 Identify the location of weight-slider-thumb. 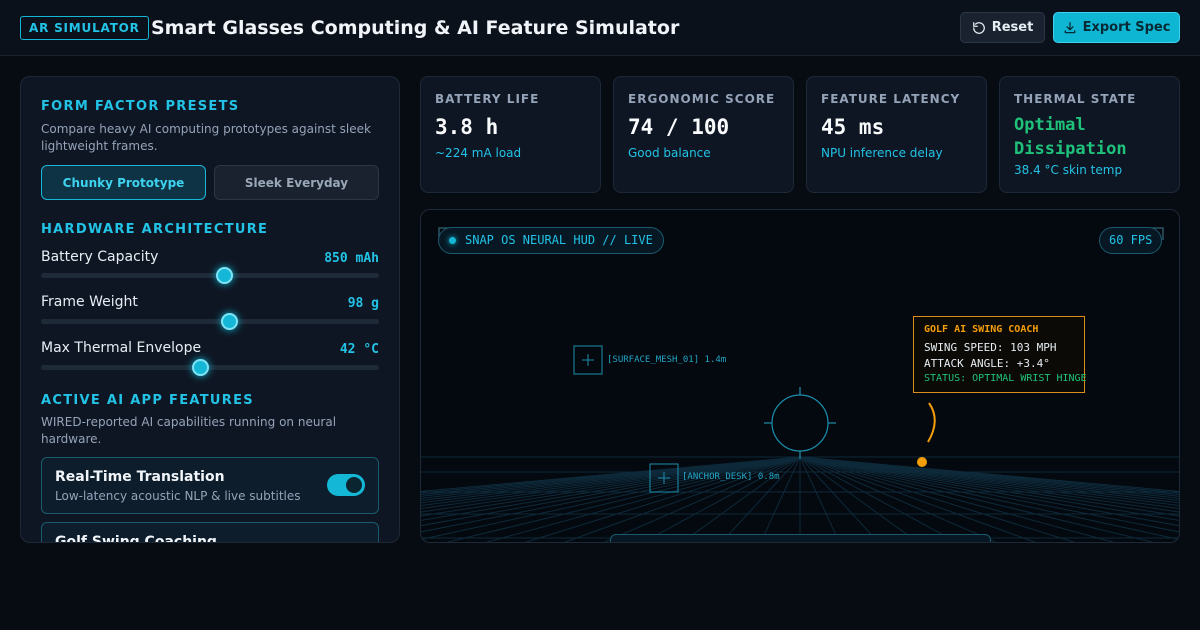
(229, 321).